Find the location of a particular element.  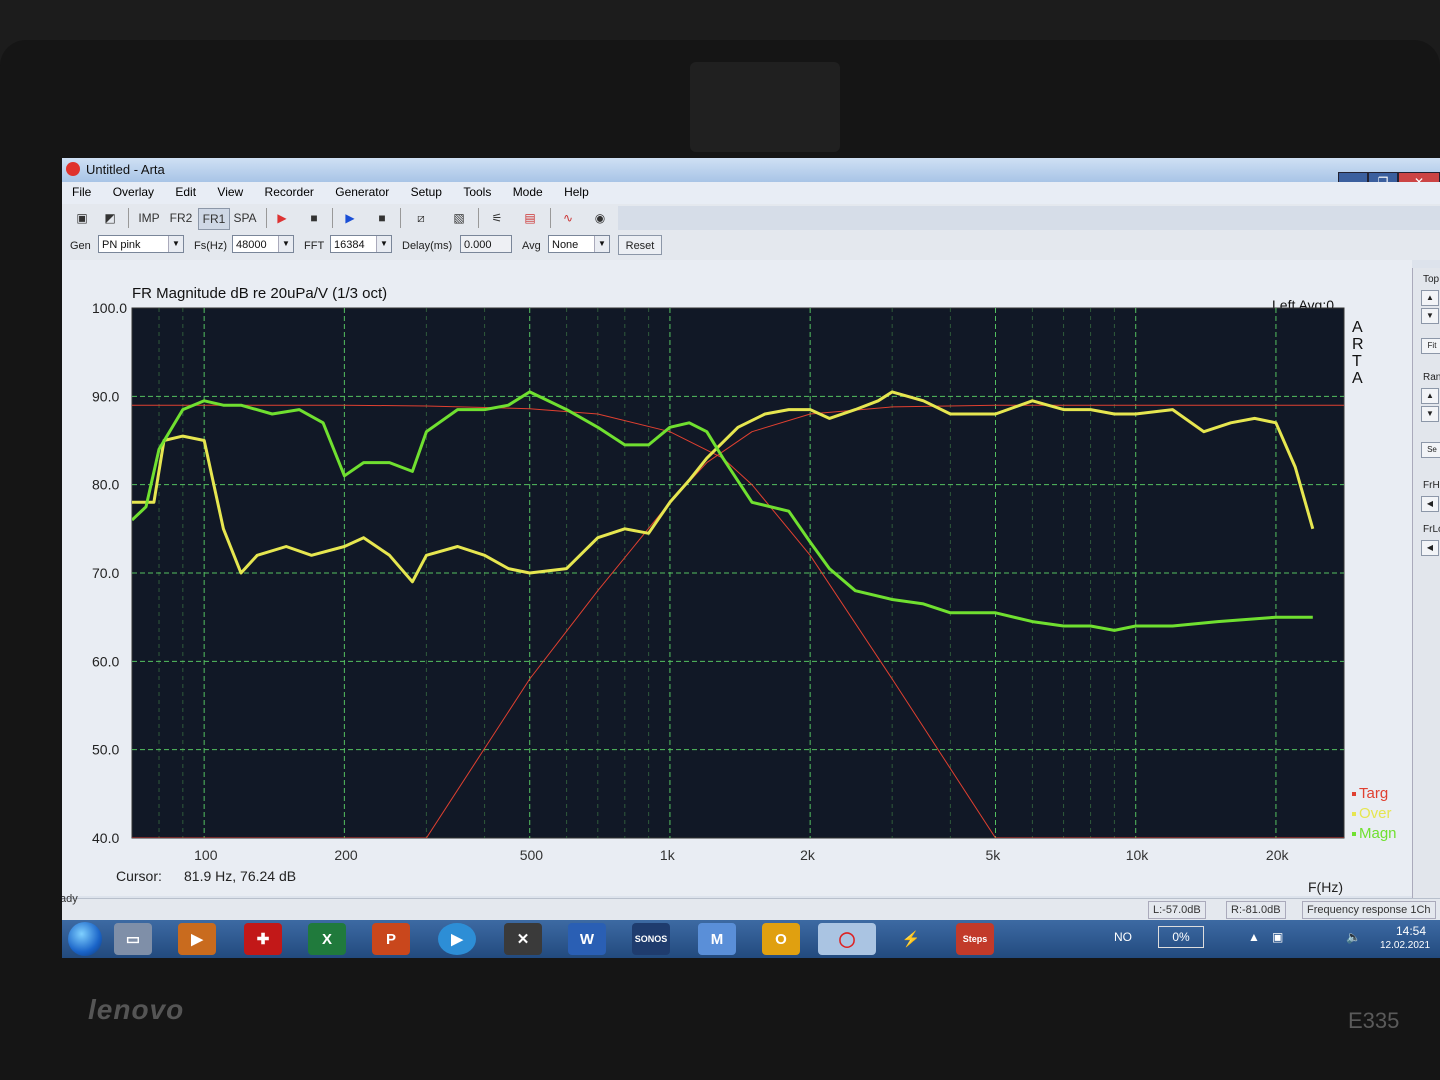

frlo-left-button: ◀ is located at coordinates (1430, 548).